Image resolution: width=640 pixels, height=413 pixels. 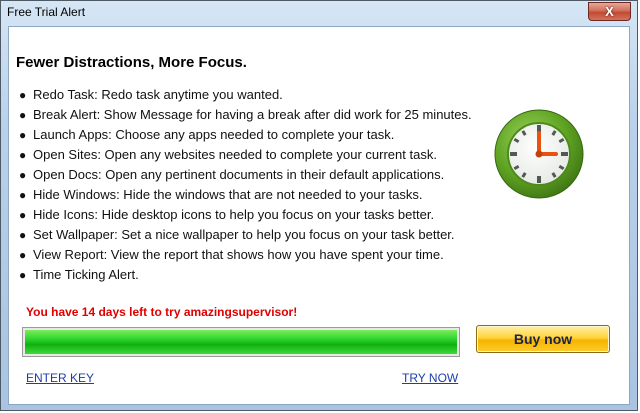 I want to click on trial-progress-bar, so click(x=241, y=342).